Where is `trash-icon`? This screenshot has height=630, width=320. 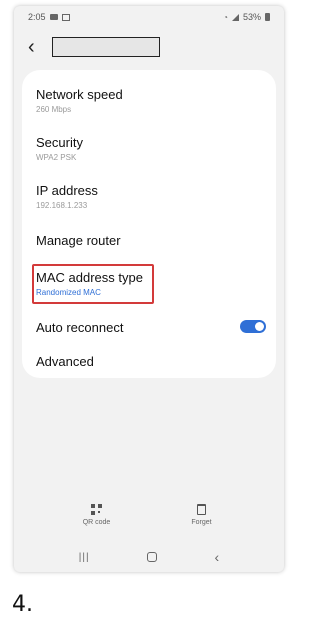
trash-icon is located at coordinates (201, 509).